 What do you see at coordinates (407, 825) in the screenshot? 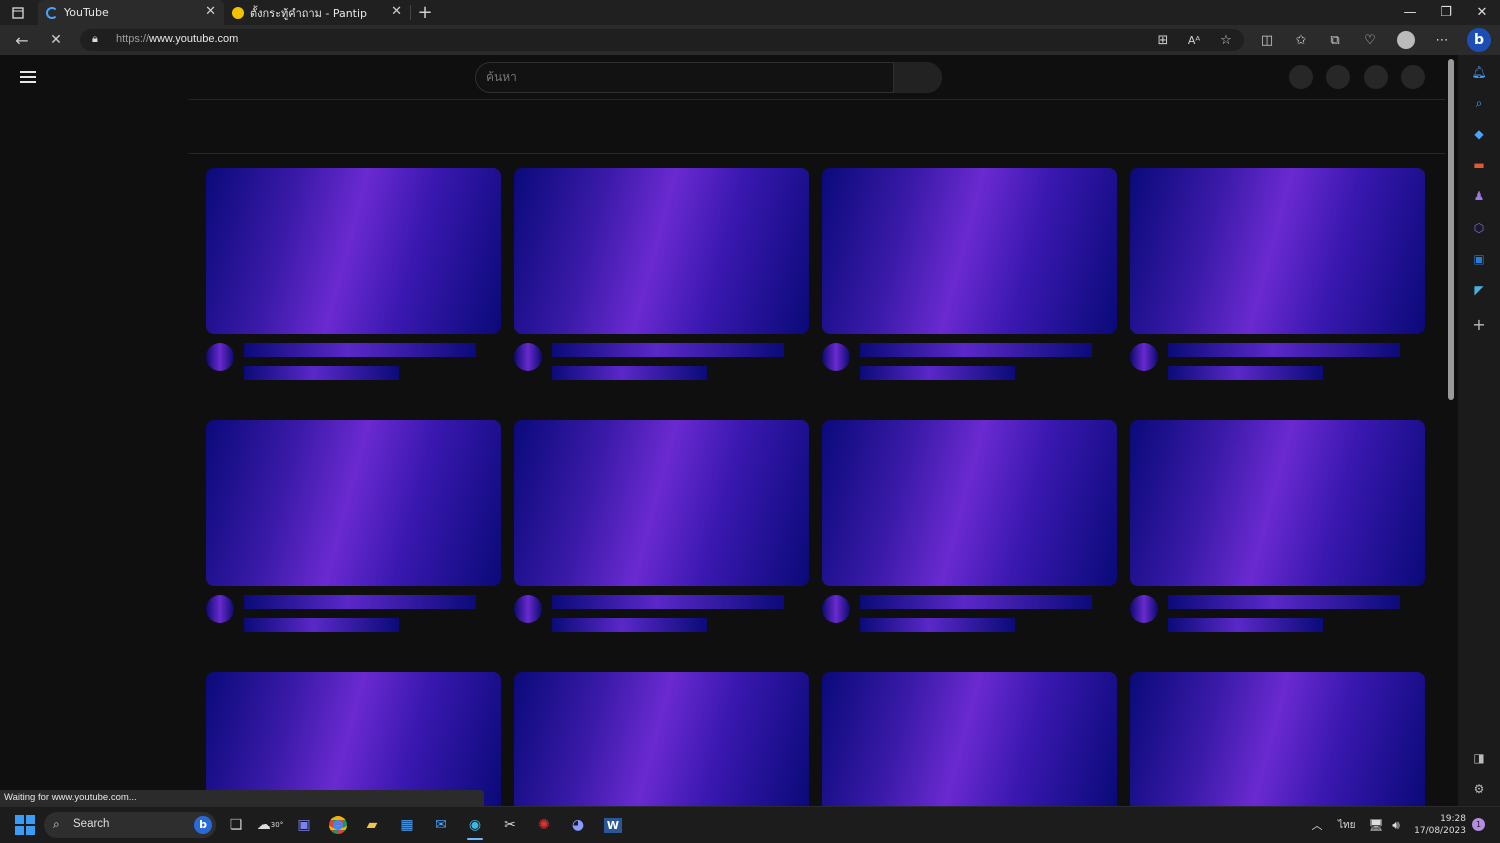
I see `microsoft-store-icon: ▦` at bounding box center [407, 825].